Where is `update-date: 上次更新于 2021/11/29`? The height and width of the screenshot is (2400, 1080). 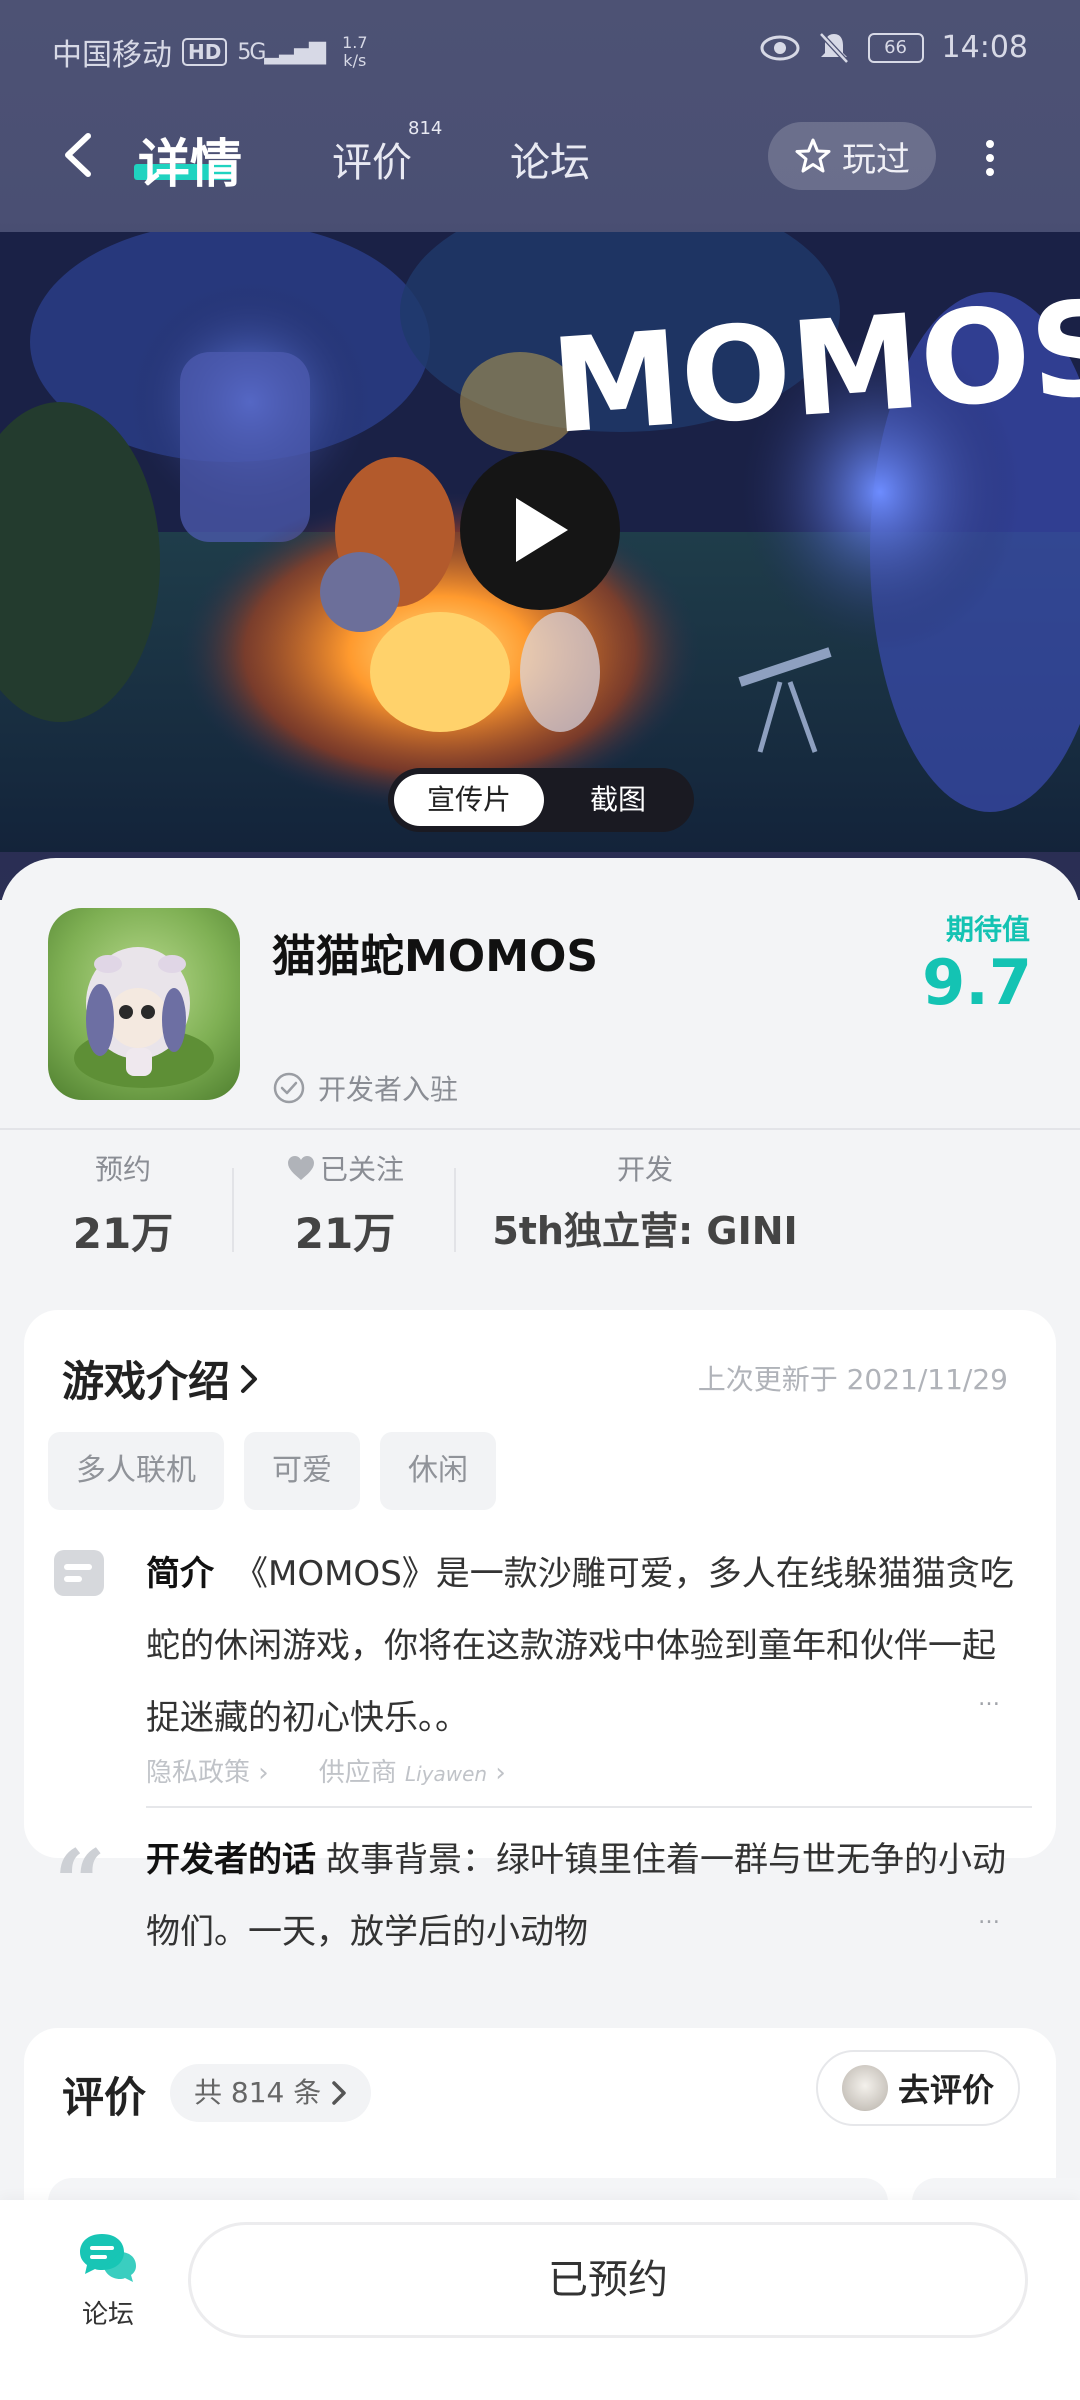 update-date: 上次更新于 2021/11/29 is located at coordinates (852, 1379).